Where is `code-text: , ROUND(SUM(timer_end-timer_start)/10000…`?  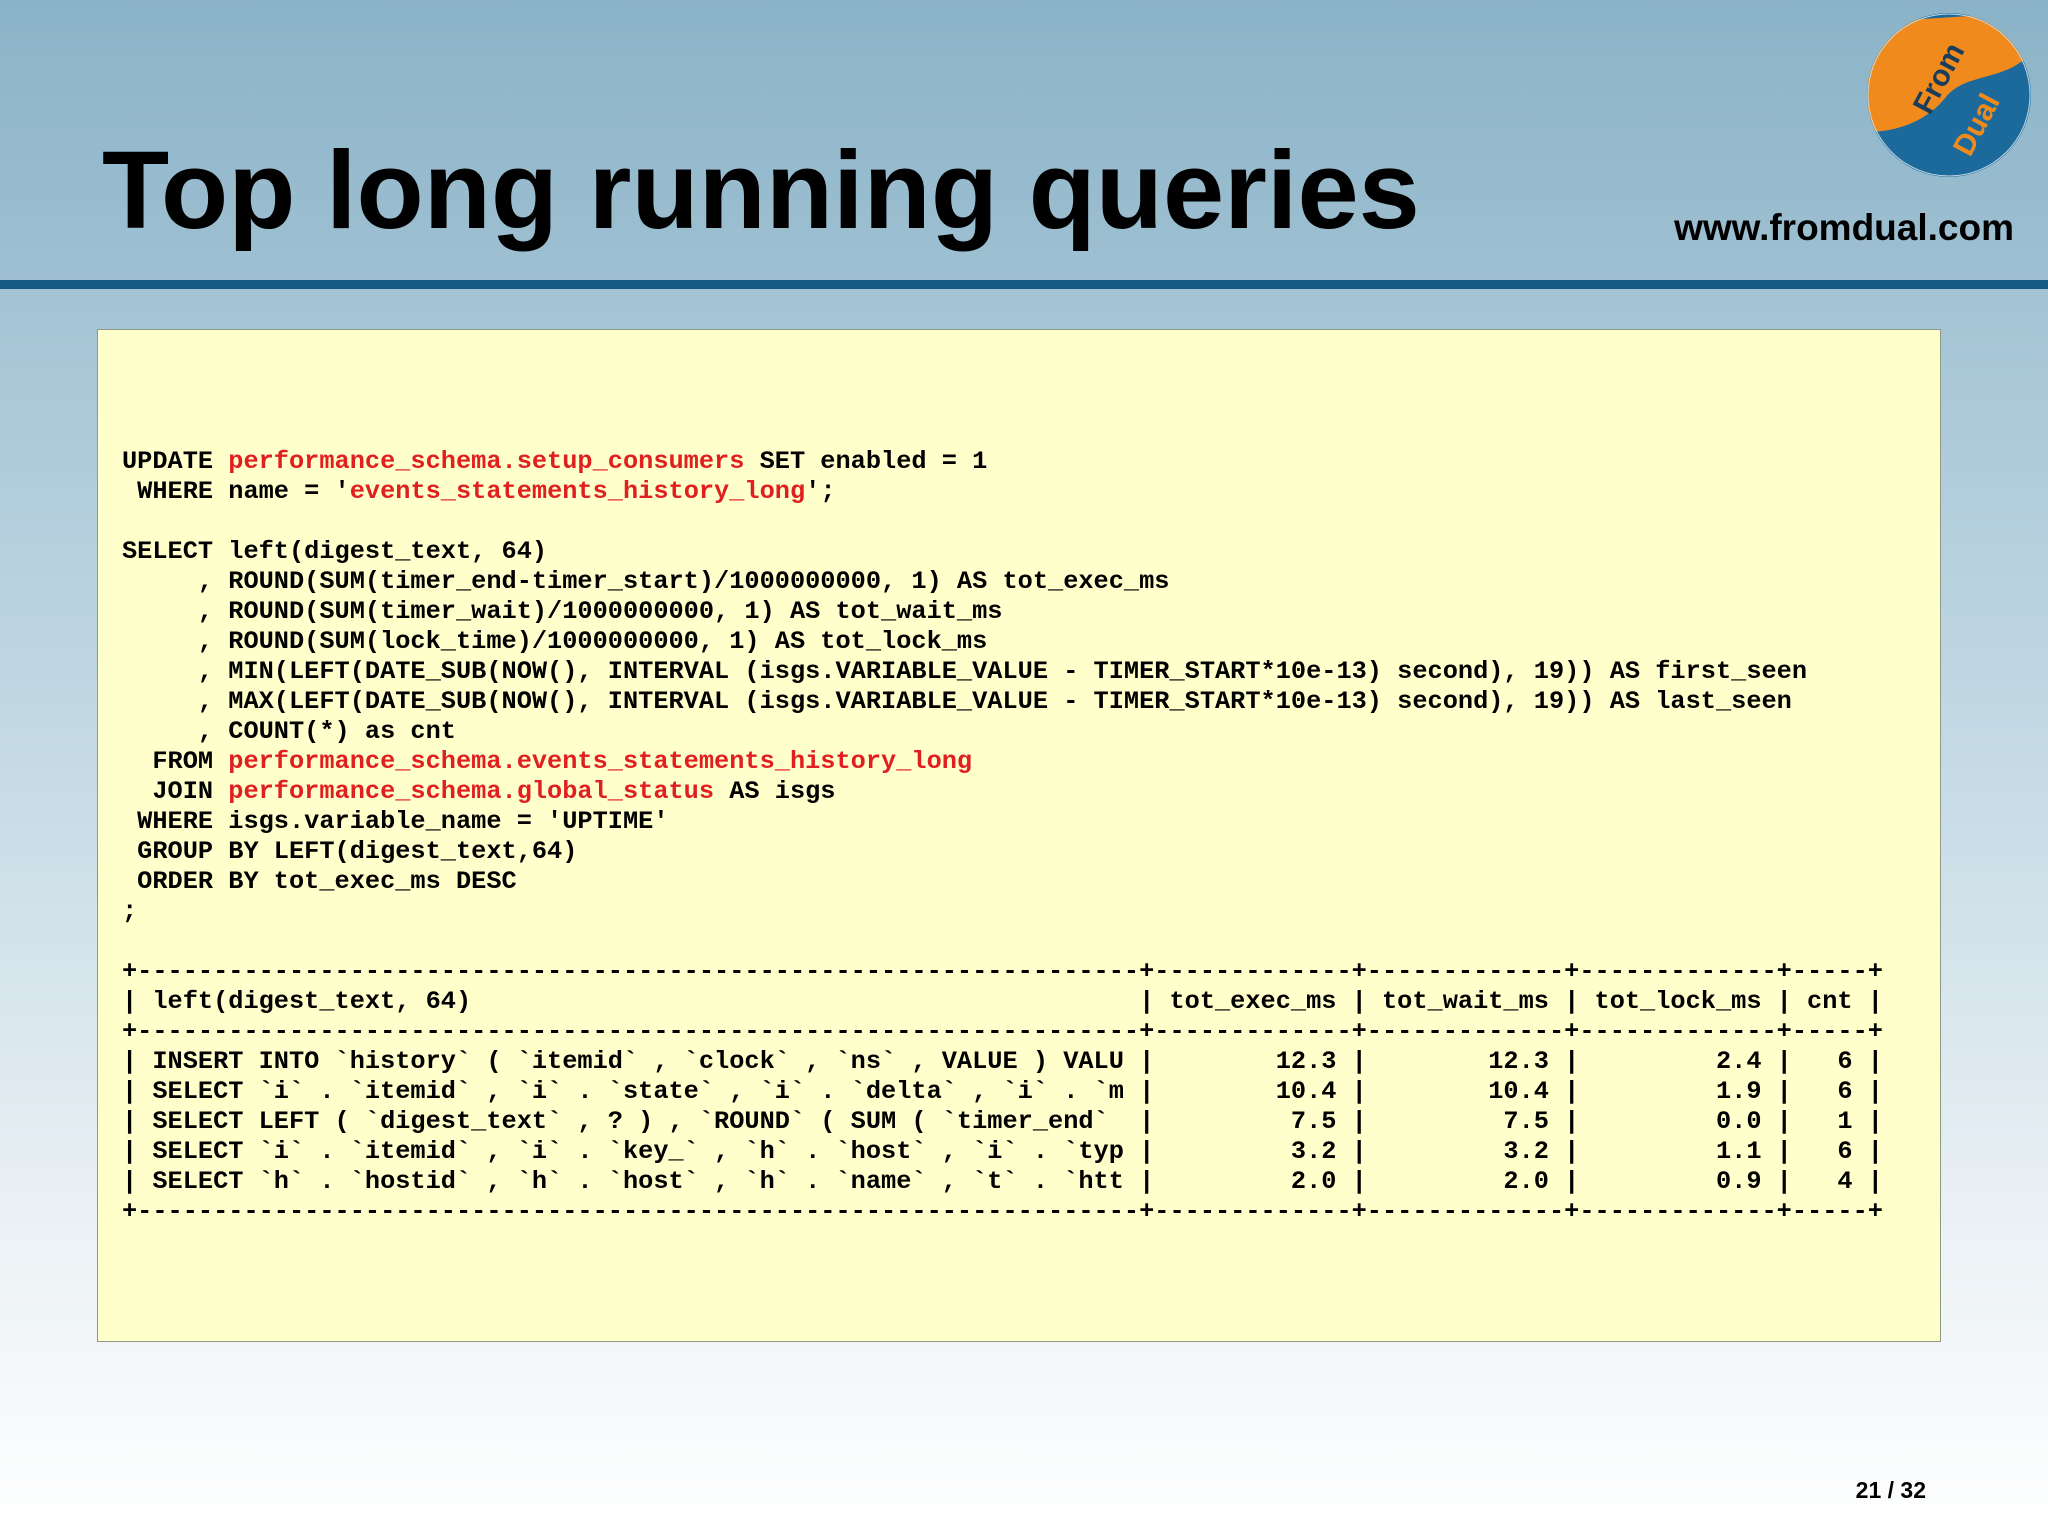 code-text: , ROUND(SUM(timer_end-timer_start)/10000… is located at coordinates (646, 581).